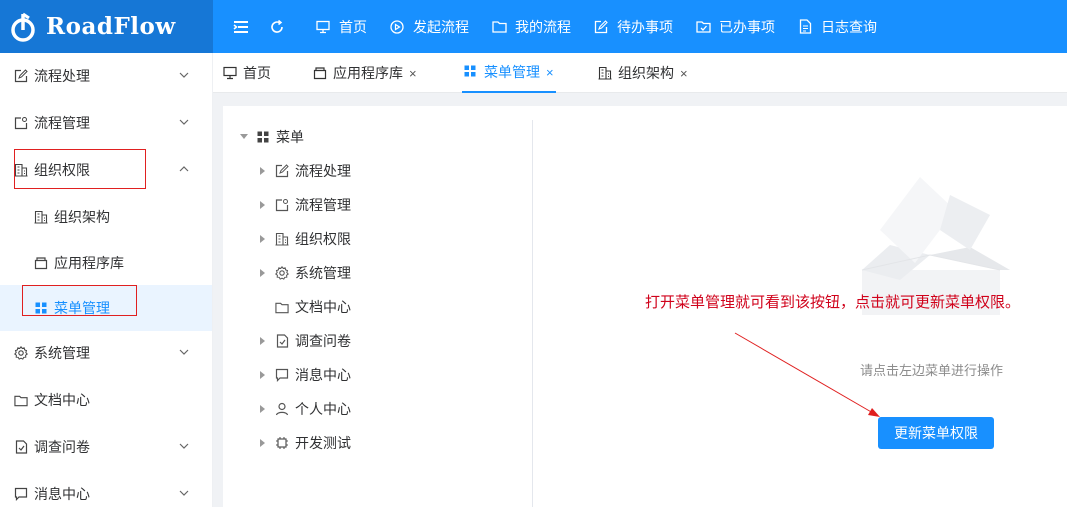 Image resolution: width=1067 pixels, height=507 pixels. I want to click on tree-node-dev-test: 开发测试, so click(305, 443).